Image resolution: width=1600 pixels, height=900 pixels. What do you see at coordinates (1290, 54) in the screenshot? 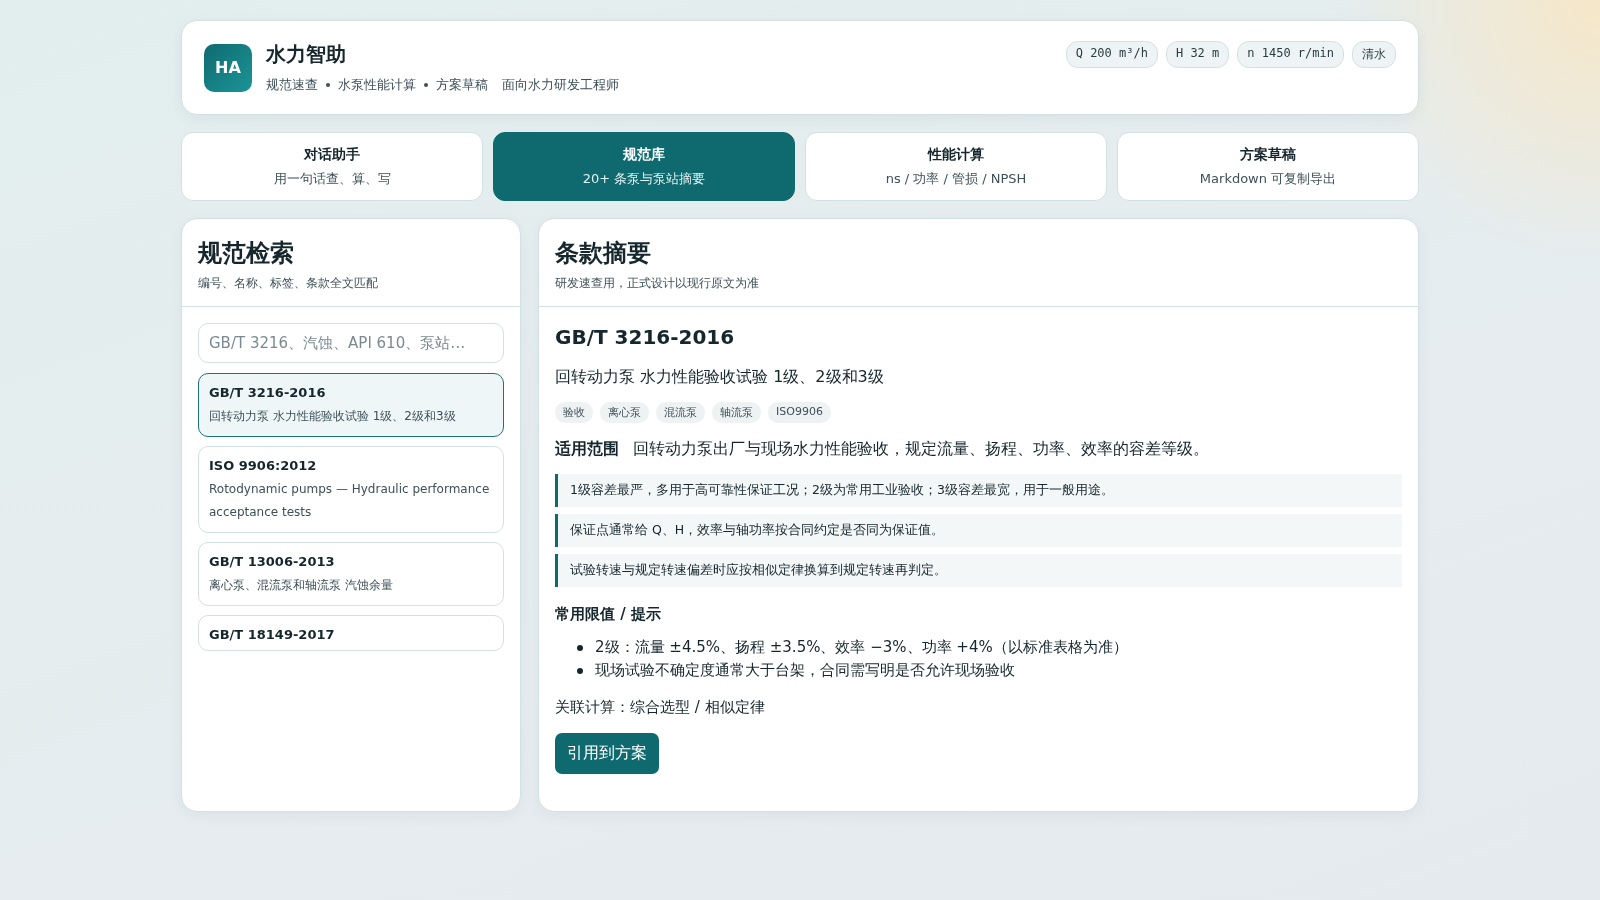
I see `parameter-chip: n 1450 r/min` at bounding box center [1290, 54].